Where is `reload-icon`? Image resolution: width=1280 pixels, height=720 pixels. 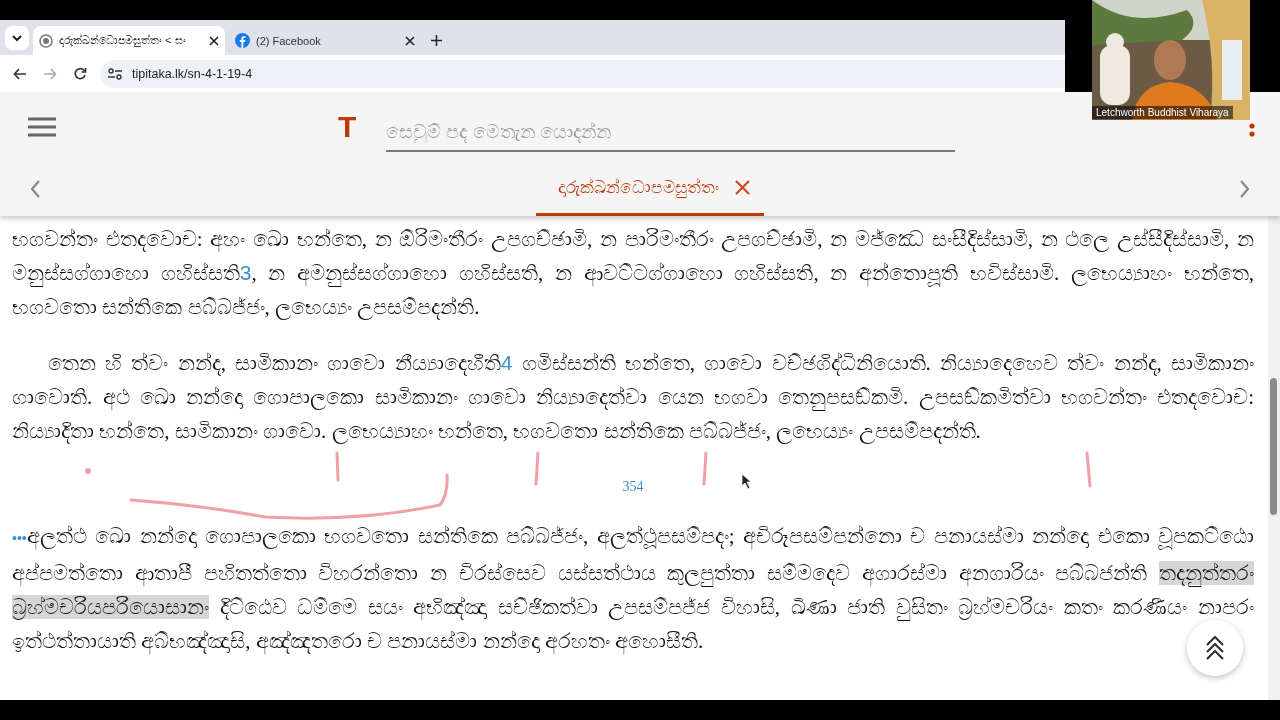
reload-icon is located at coordinates (80, 73).